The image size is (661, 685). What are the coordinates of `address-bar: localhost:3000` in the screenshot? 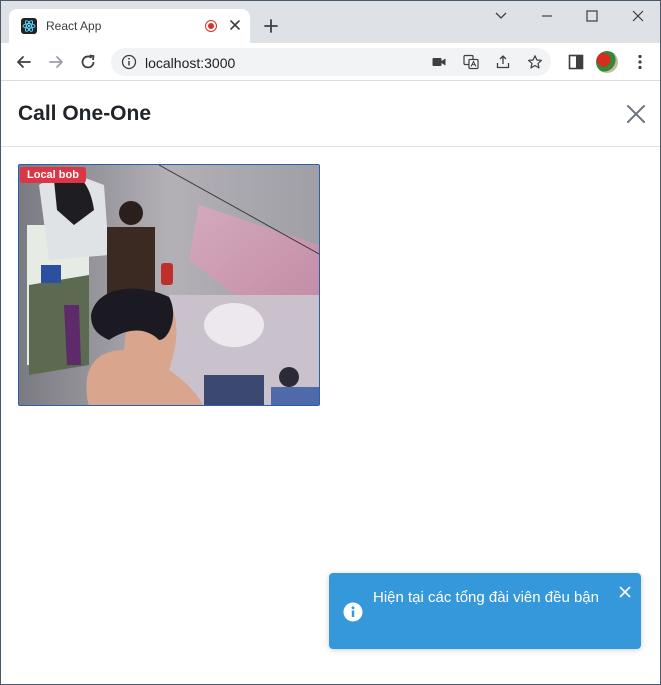 It's located at (331, 62).